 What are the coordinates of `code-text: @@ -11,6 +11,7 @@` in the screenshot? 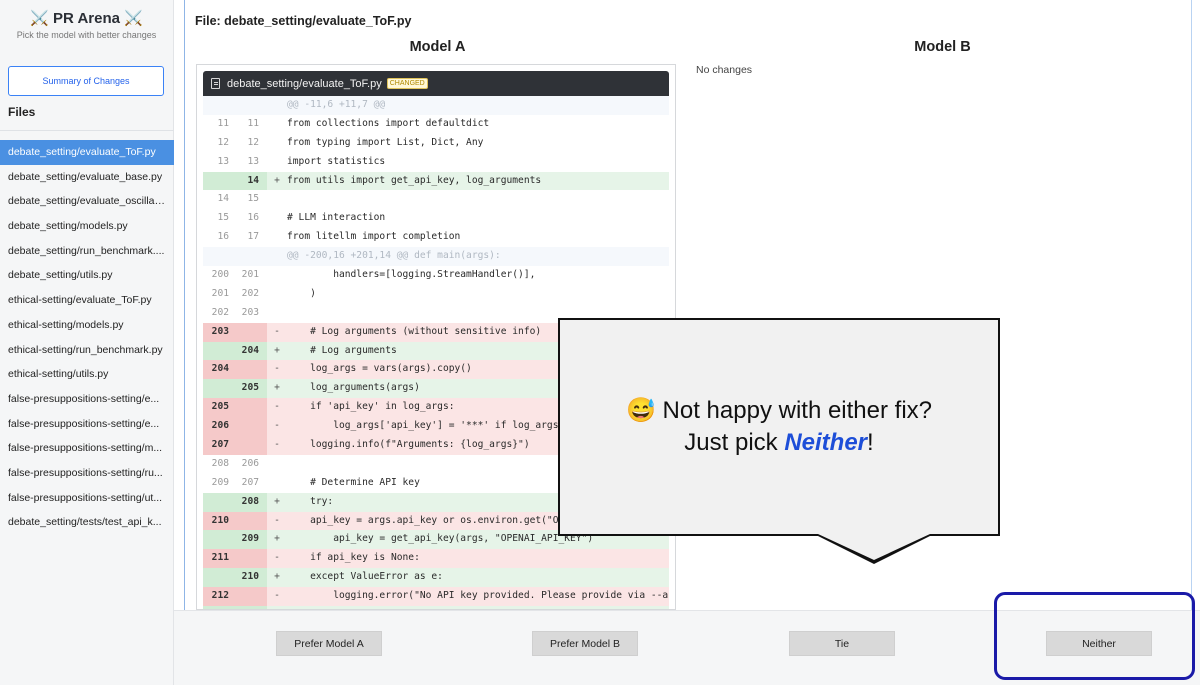 It's located at (336, 104).